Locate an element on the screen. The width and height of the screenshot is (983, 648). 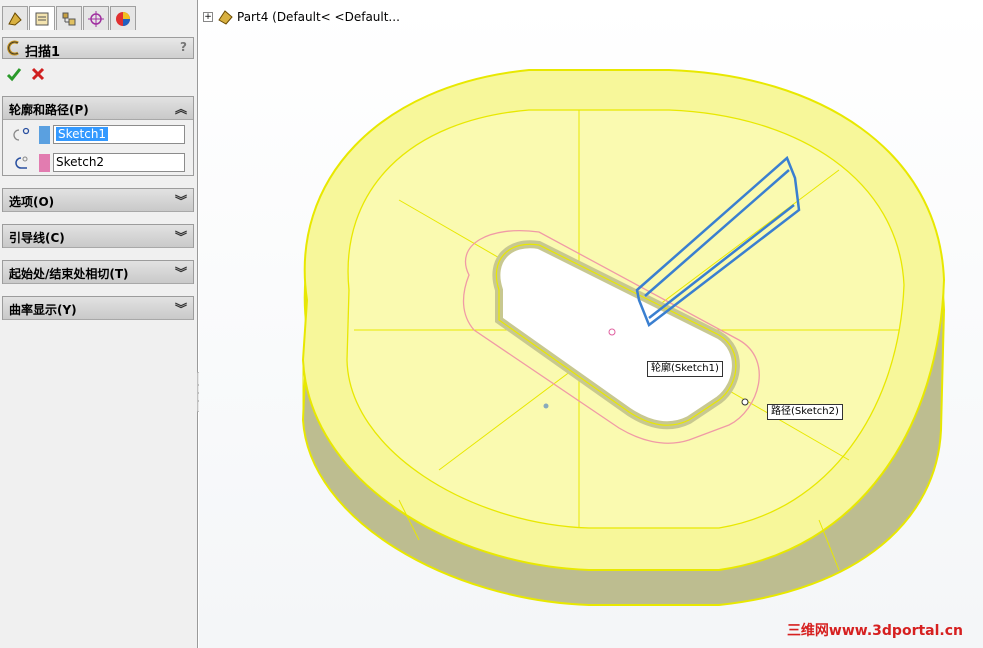
manager-tab-bar is located at coordinates (98, 17).